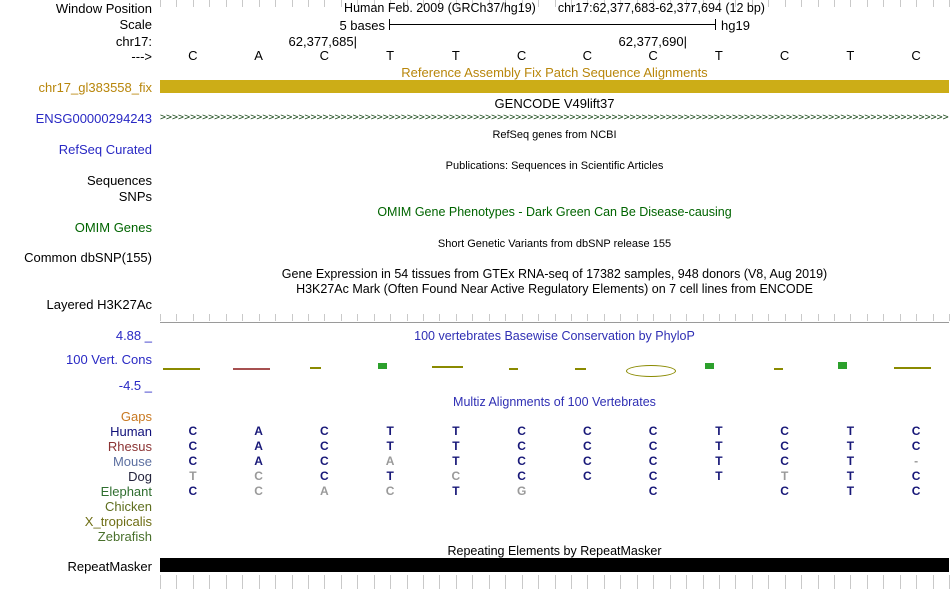 Image resolution: width=950 pixels, height=590 pixels. I want to click on assembly-title: Human Feb. 2009 (GRCh37/hg19), so click(440, 8).